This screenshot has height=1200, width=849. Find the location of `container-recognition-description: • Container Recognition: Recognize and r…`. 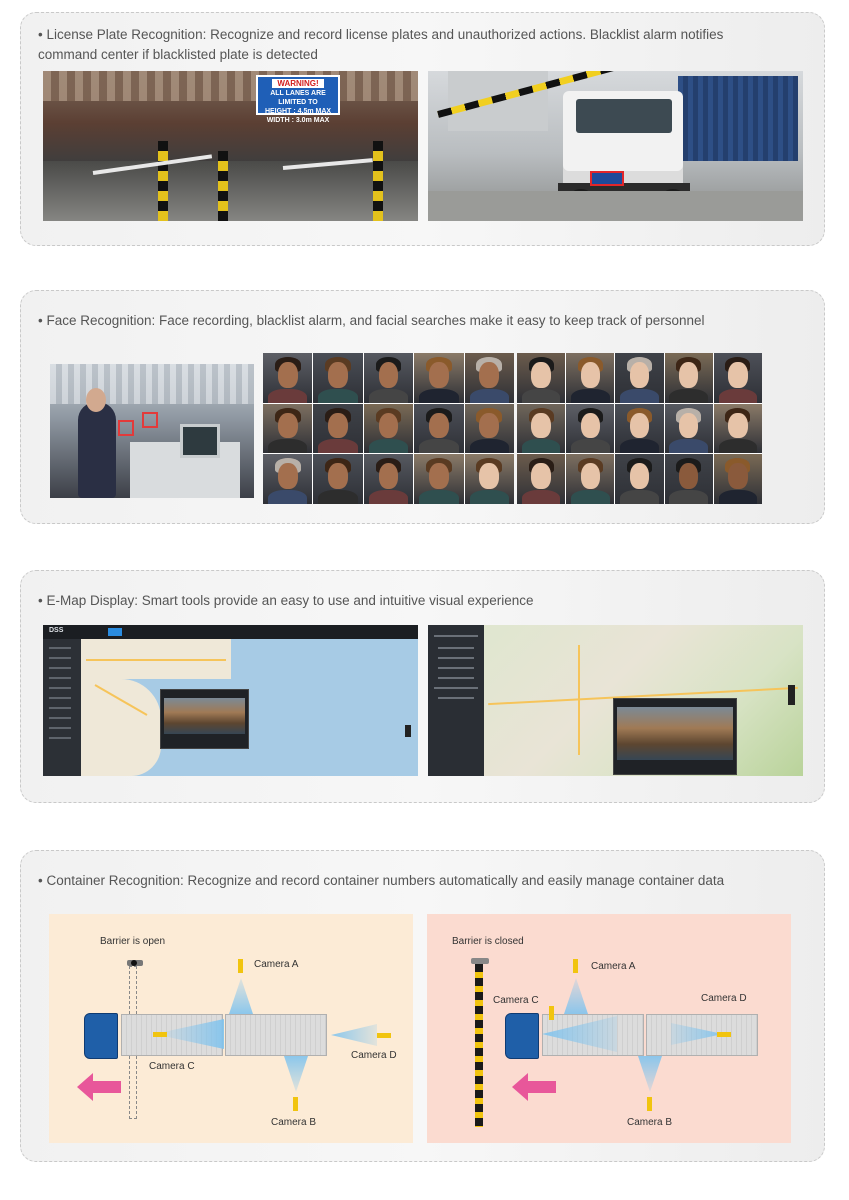

container-recognition-description: • Container Recognition: Recognize and r… is located at coordinates (381, 880).